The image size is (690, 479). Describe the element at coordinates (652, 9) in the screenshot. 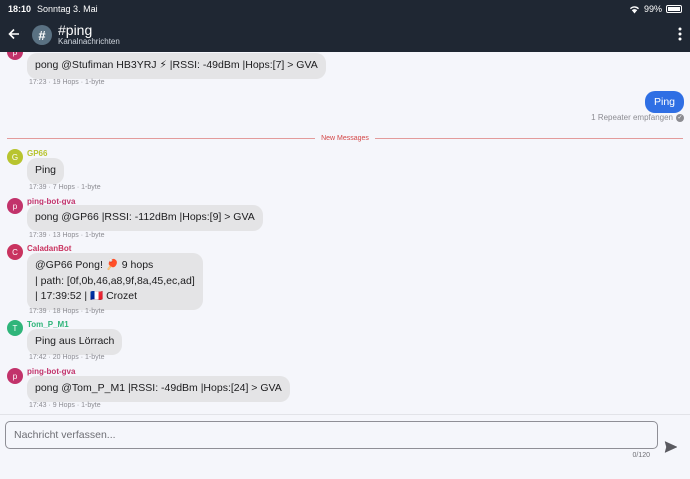

I see `battery-percent: 99%` at that location.